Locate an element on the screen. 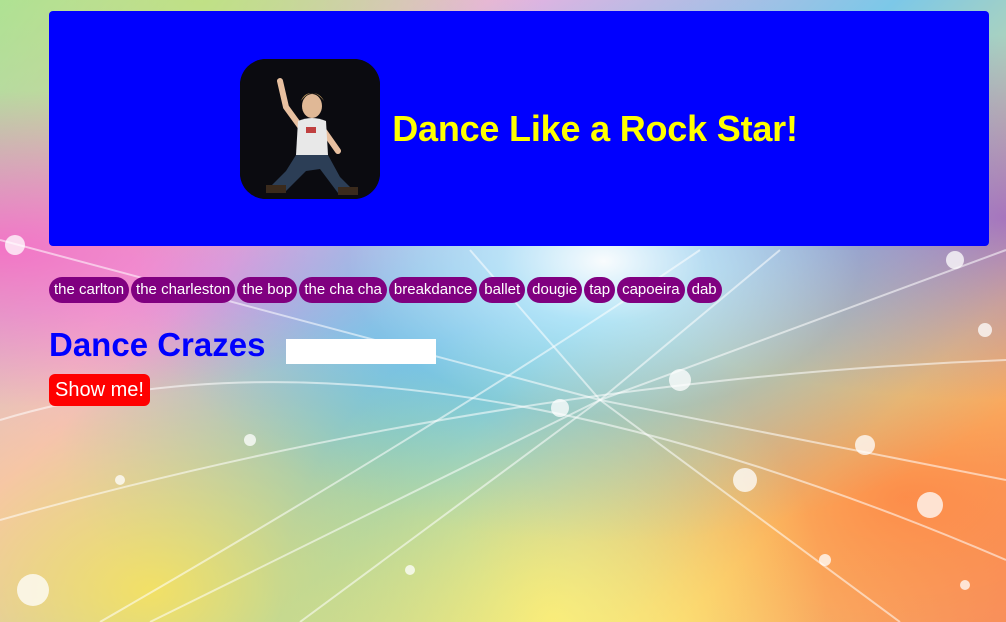 The width and height of the screenshot is (1006, 622). tag-the-bop: the bop is located at coordinates (267, 290).